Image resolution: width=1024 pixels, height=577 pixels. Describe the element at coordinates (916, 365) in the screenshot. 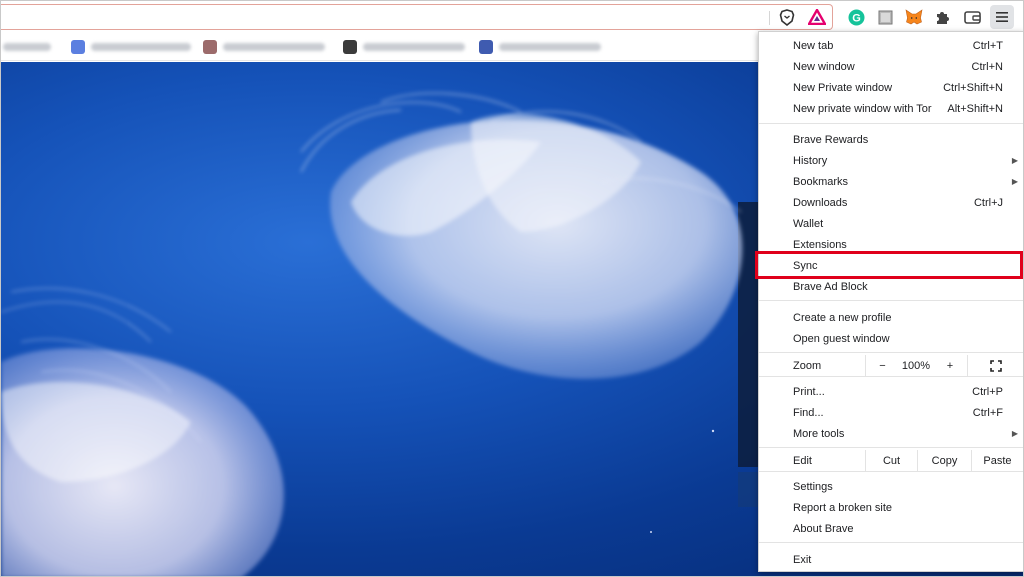

I see `zoom-level: 100%` at that location.